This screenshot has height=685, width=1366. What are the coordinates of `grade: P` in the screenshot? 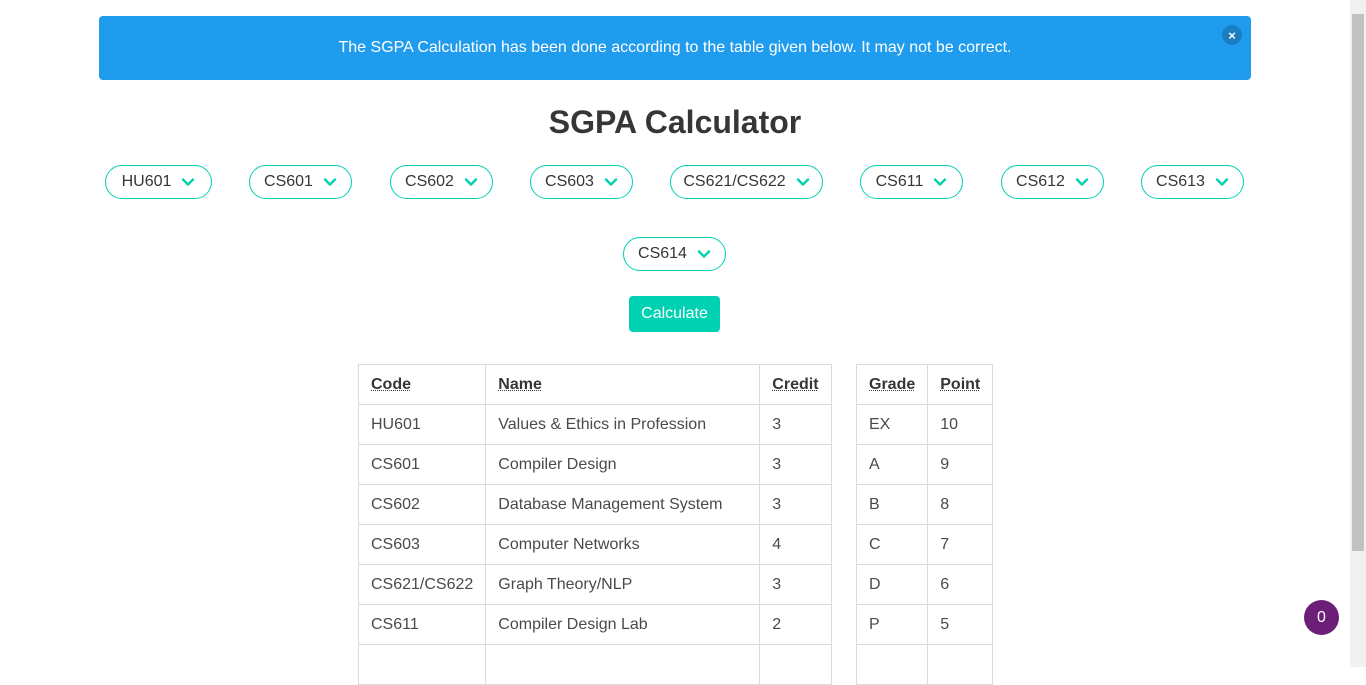 It's located at (892, 624).